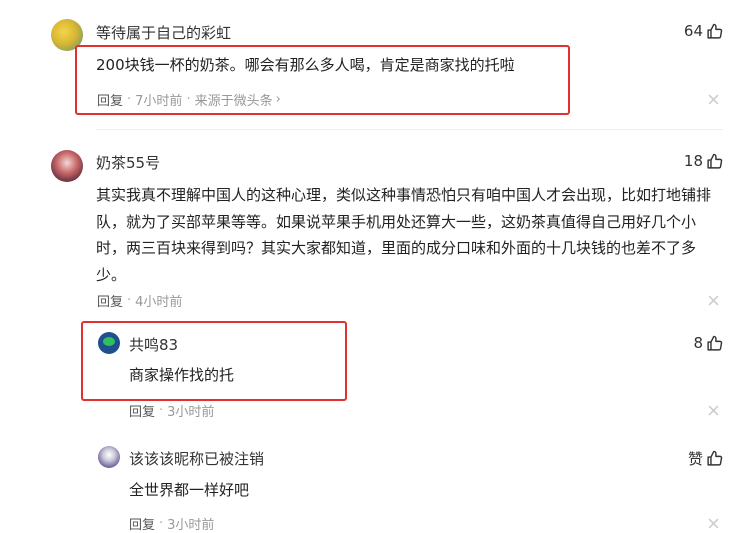  What do you see at coordinates (189, 490) in the screenshot?
I see `reply-text: 全世界都一样好吧` at bounding box center [189, 490].